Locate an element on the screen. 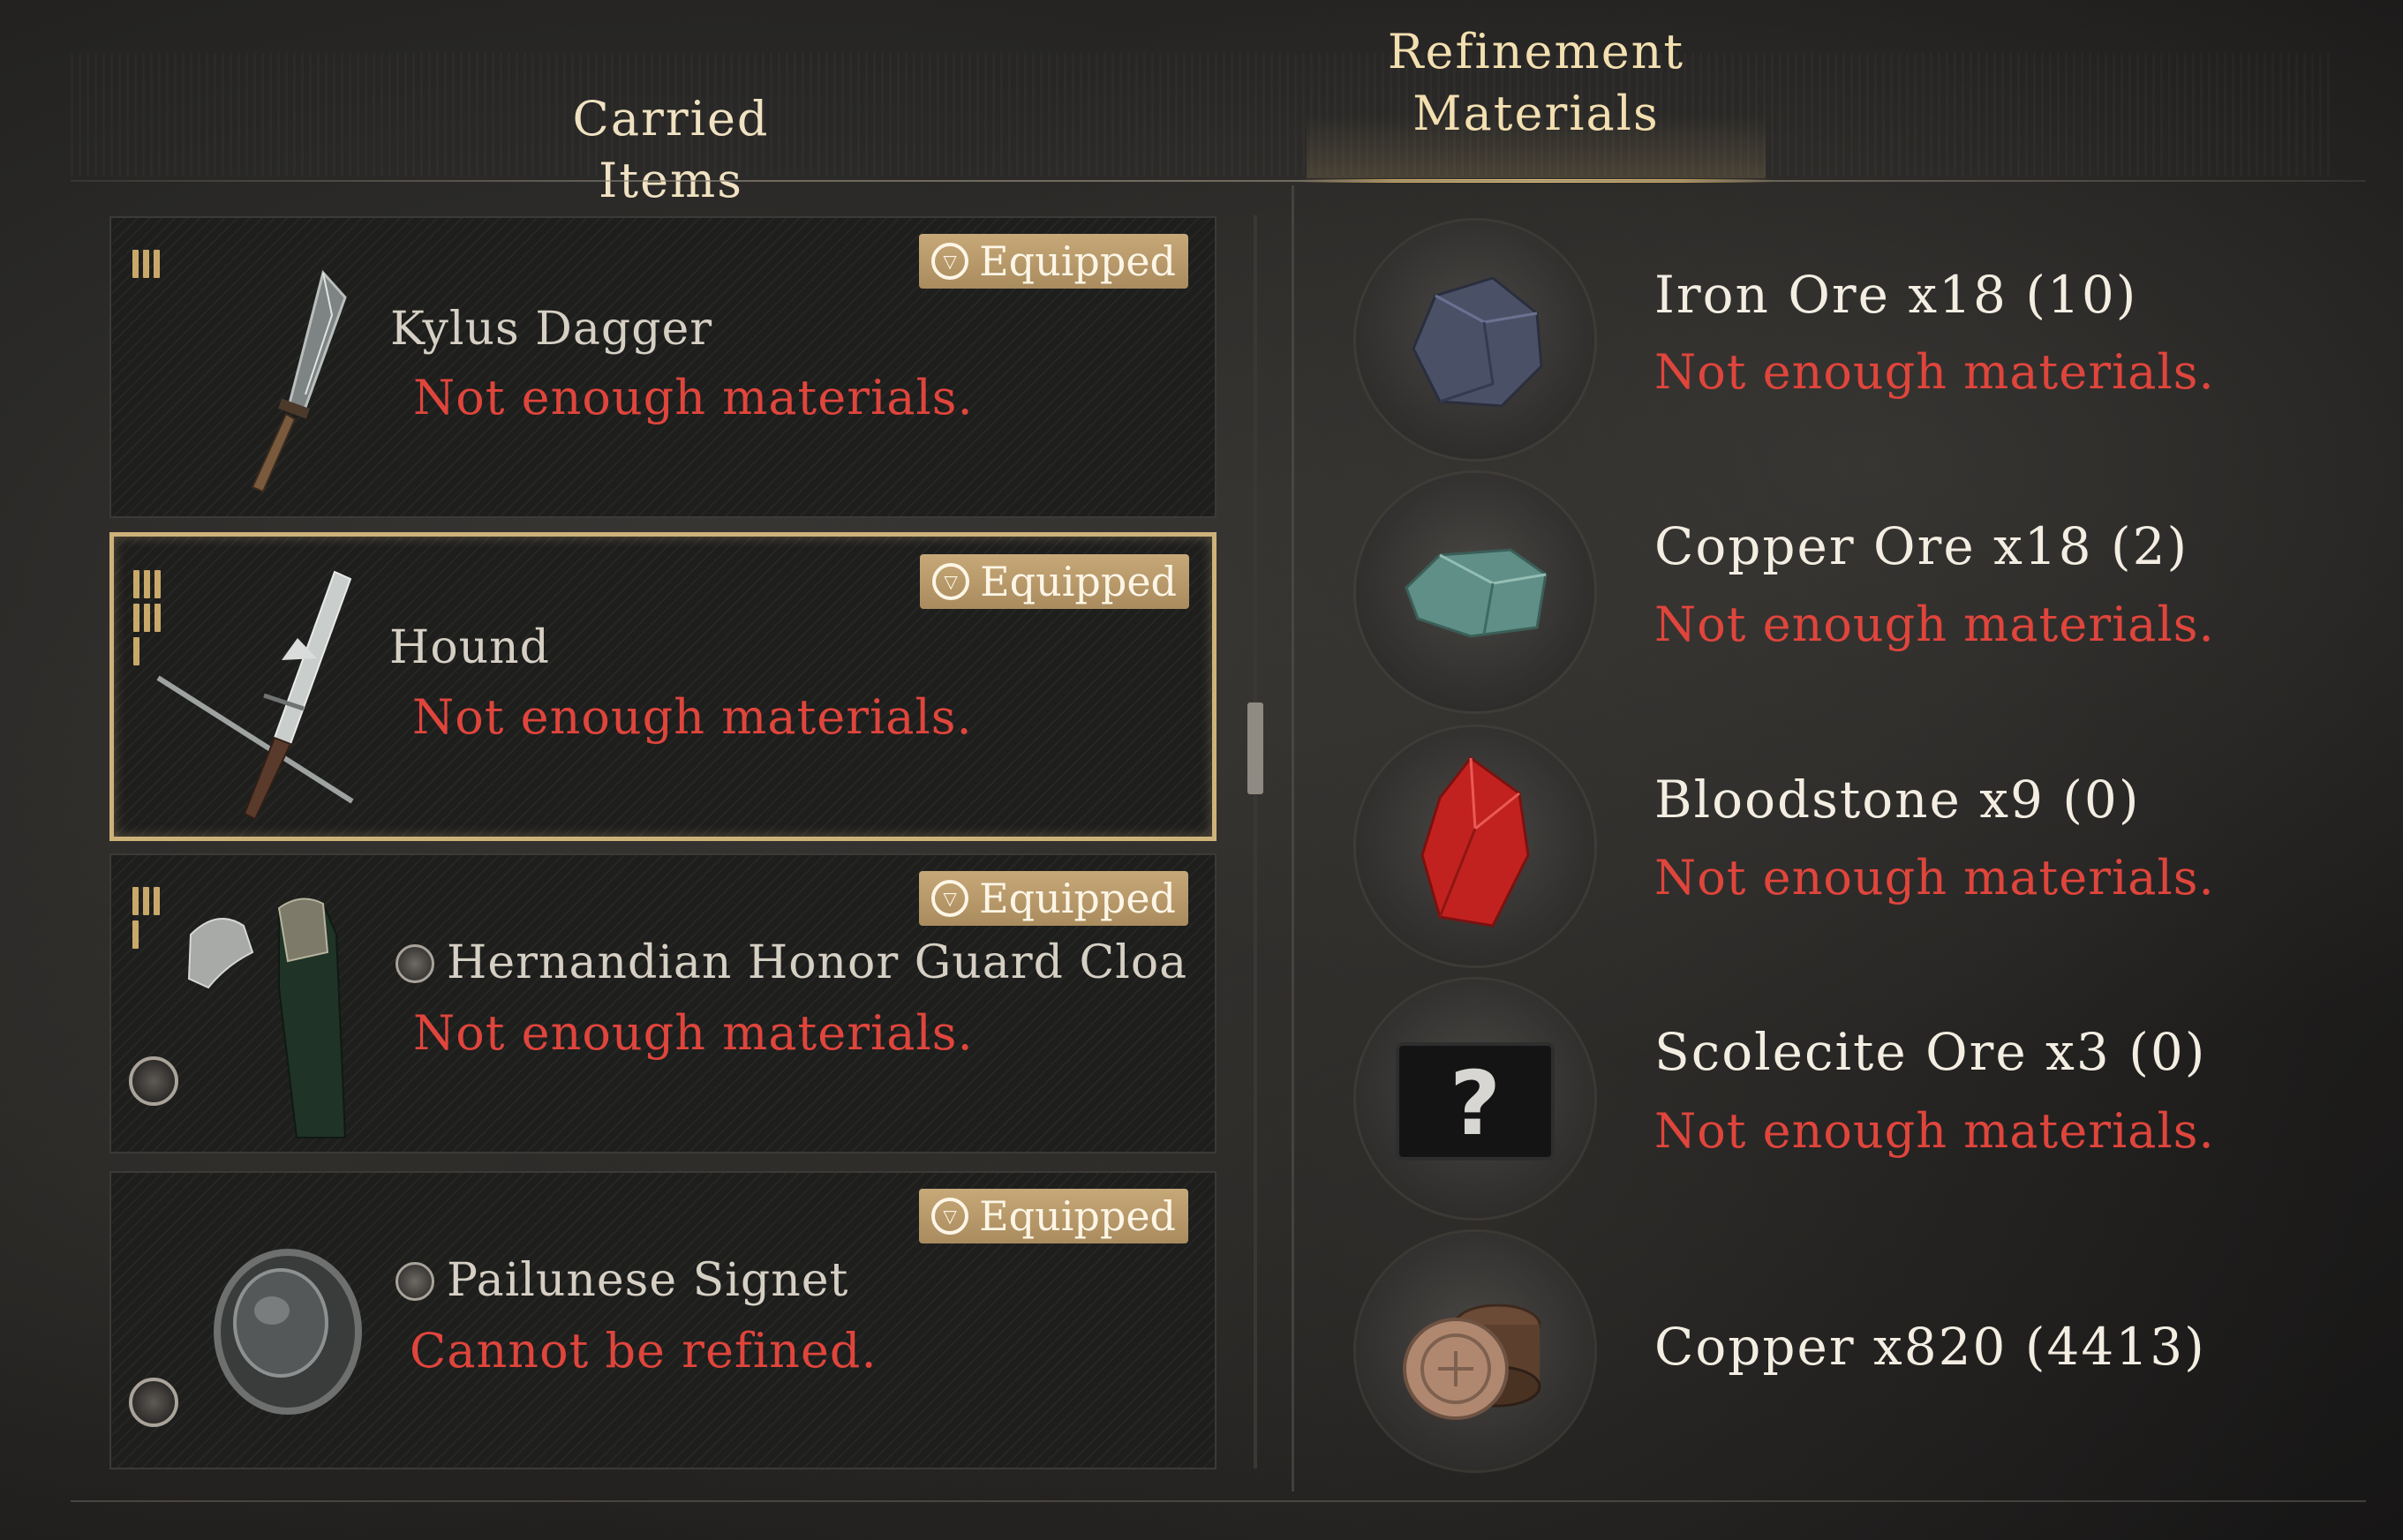 The height and width of the screenshot is (1540, 2403). copper-coins-icon is located at coordinates (1472, 1362).